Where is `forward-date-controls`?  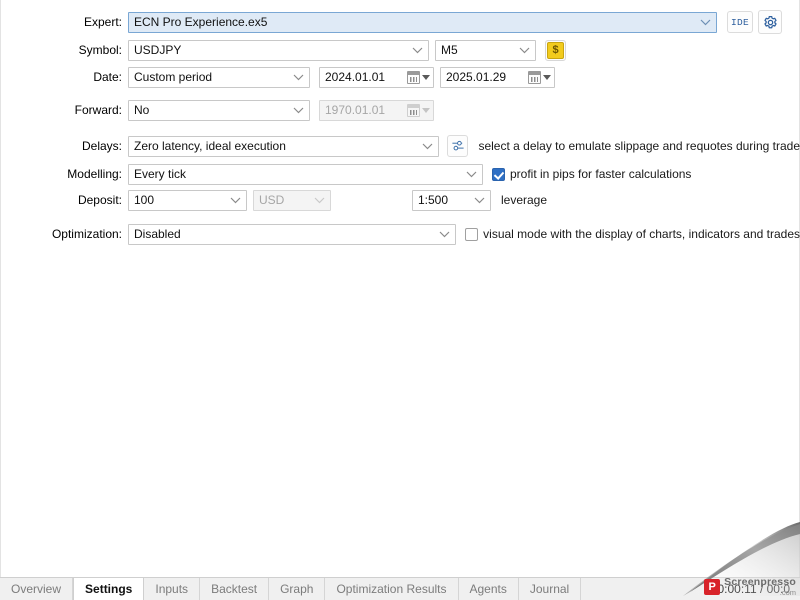 forward-date-controls is located at coordinates (420, 110).